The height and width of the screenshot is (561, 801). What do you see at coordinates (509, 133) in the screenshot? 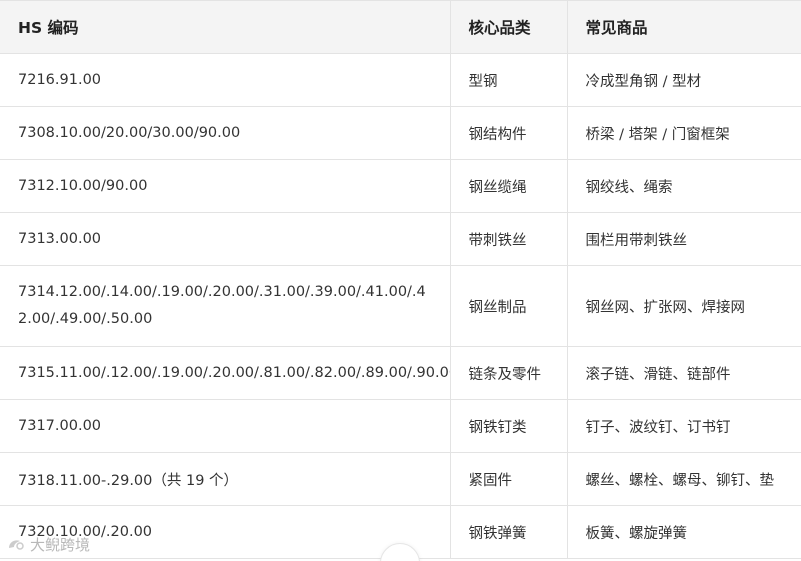
I see `cell-category: 钢结构件` at bounding box center [509, 133].